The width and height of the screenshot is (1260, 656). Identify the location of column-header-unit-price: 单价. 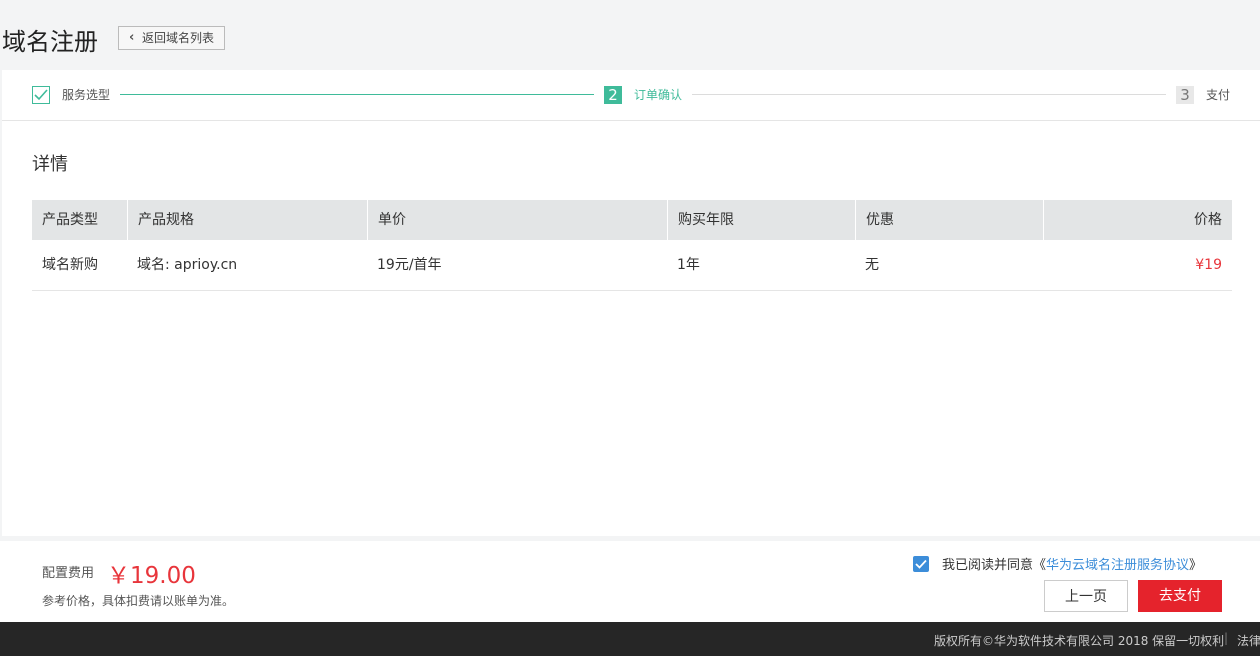
(517, 220).